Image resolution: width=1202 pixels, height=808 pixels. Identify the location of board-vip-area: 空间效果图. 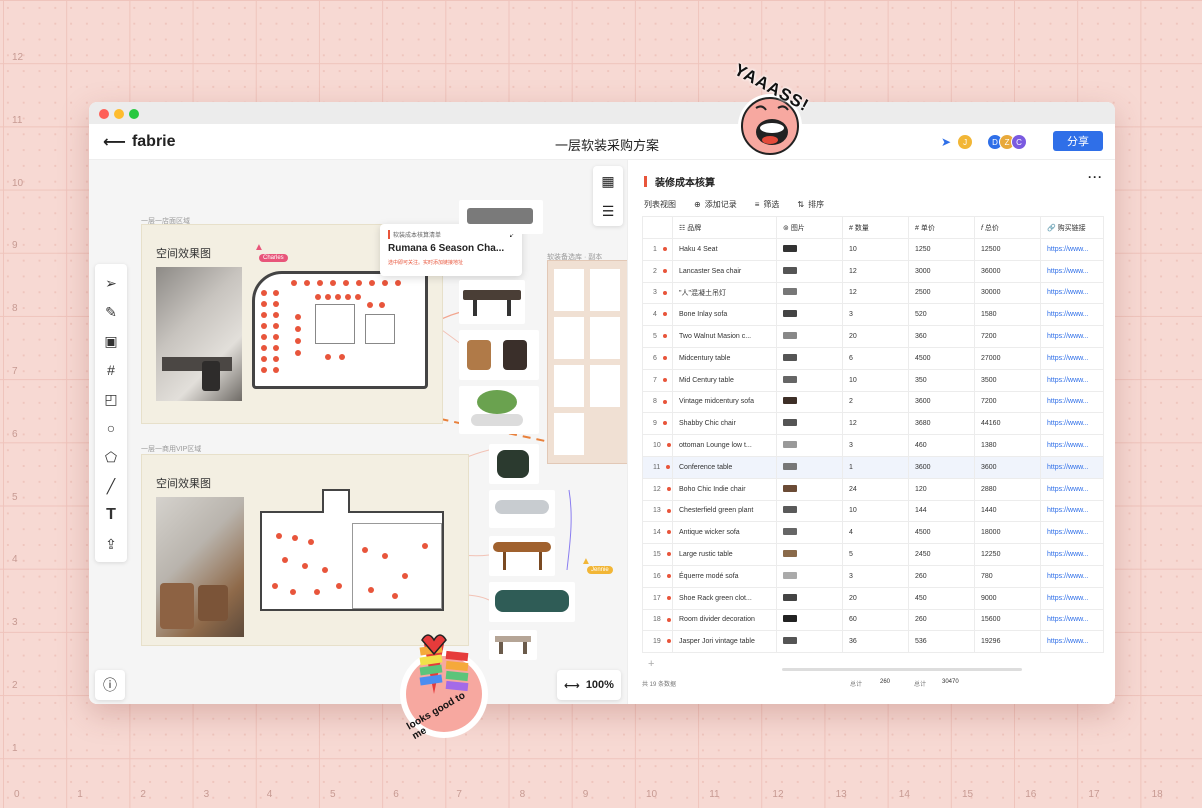
(305, 550).